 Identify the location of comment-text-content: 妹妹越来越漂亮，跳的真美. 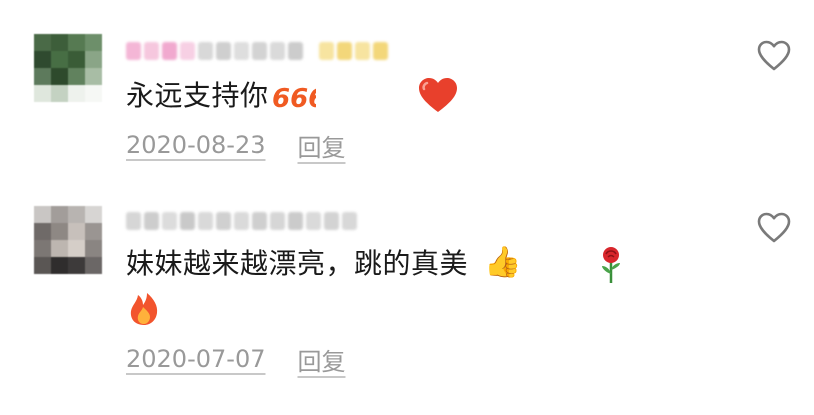
(297, 263).